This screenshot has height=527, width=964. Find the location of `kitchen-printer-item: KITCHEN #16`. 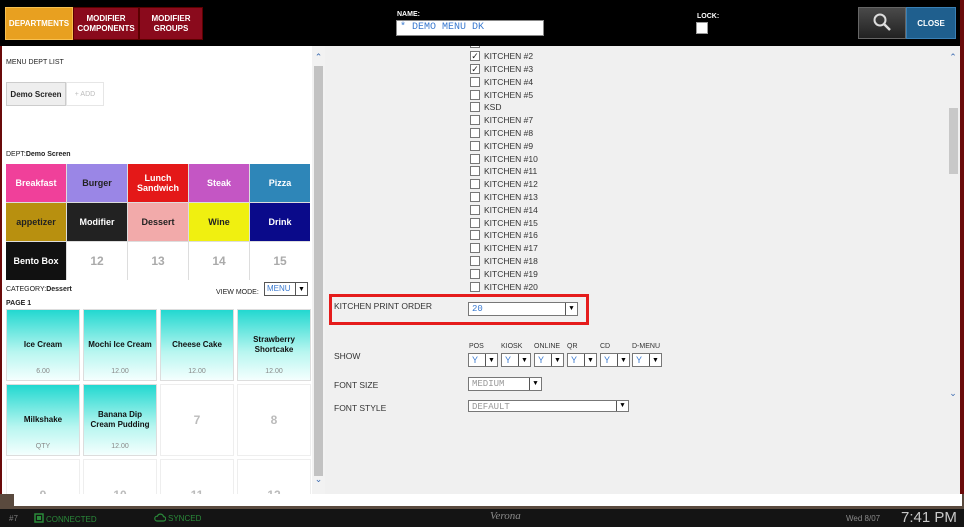

kitchen-printer-item: KITCHEN #16 is located at coordinates (504, 235).